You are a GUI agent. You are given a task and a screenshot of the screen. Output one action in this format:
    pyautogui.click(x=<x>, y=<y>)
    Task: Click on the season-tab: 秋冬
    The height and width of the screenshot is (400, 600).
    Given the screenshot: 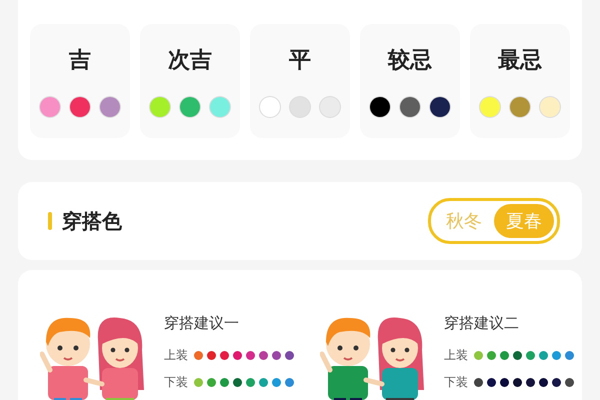 What is the action you would take?
    pyautogui.click(x=464, y=221)
    